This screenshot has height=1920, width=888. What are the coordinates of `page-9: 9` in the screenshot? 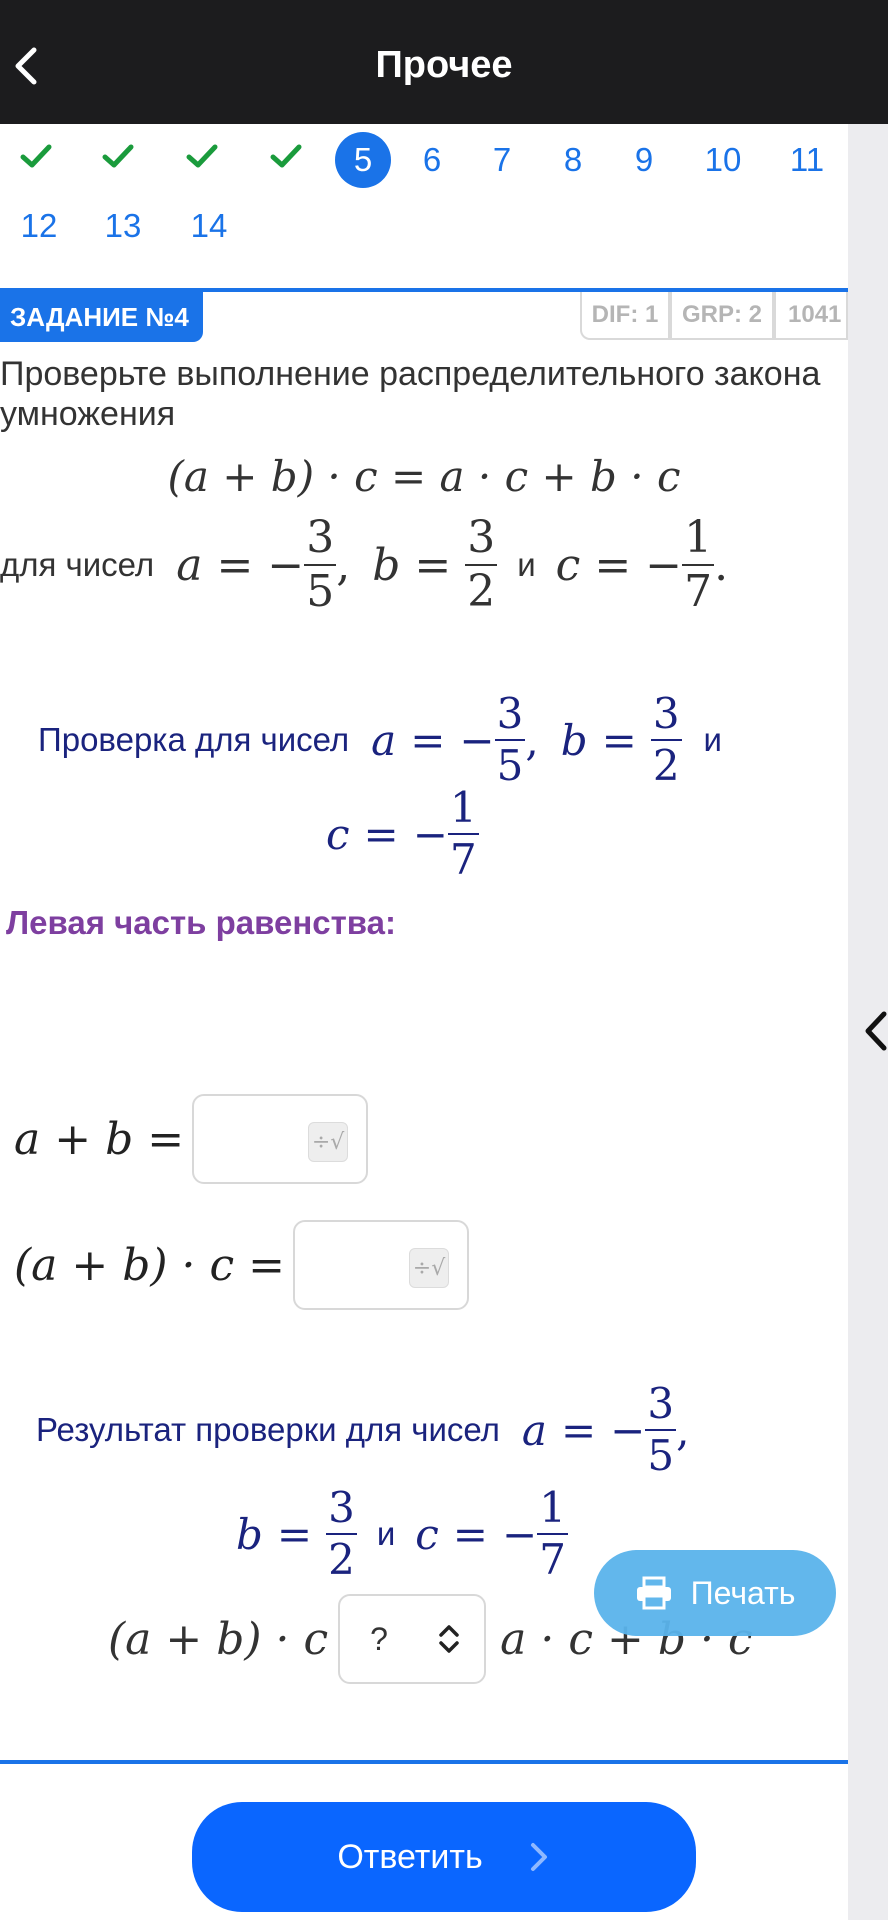 It's located at (644, 160).